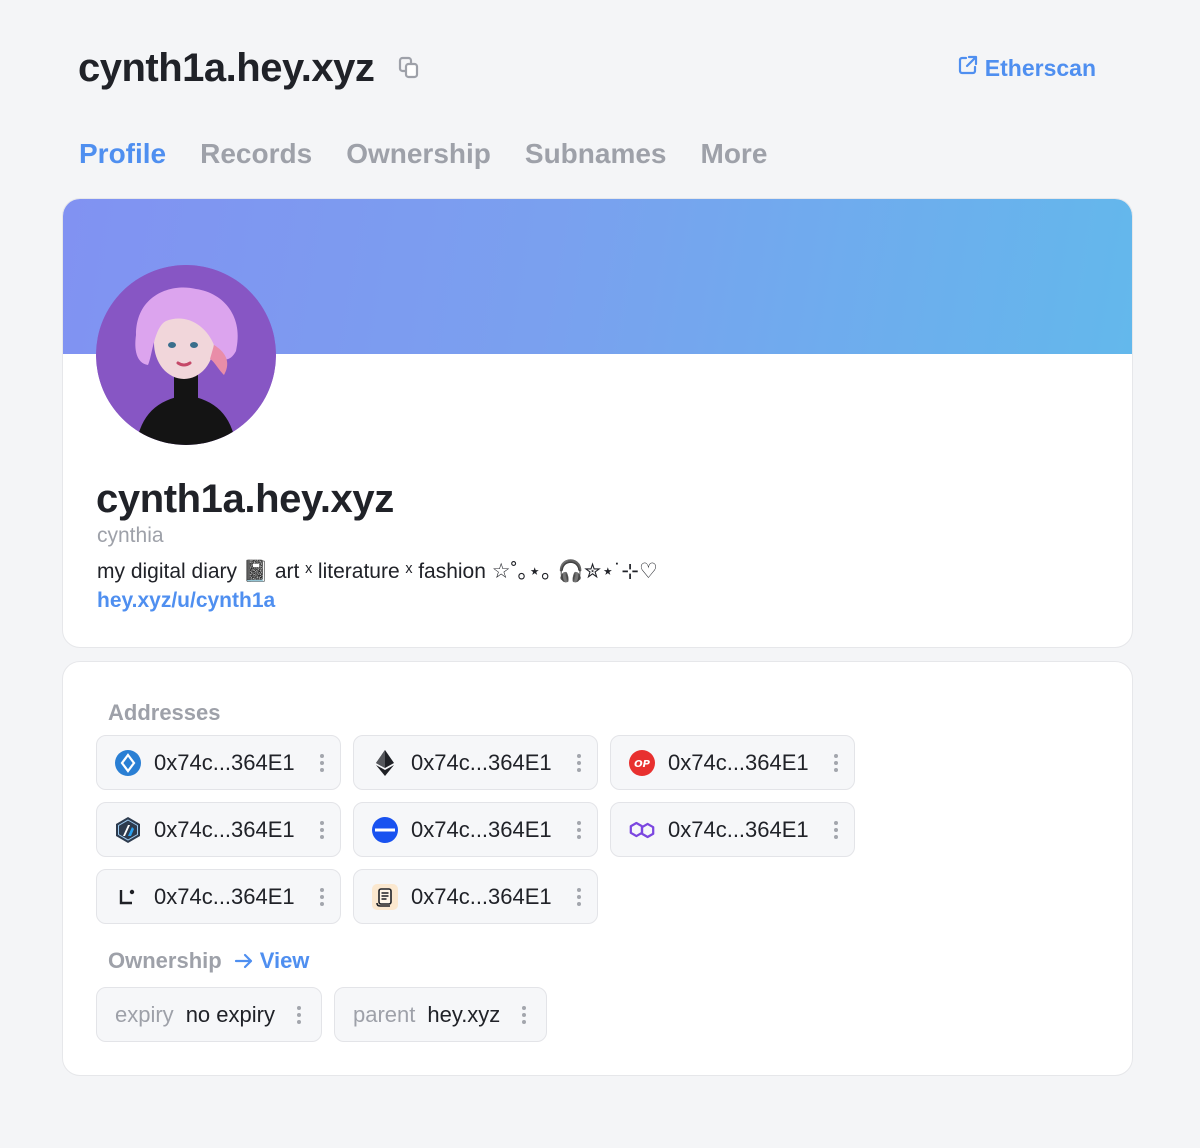  Describe the element at coordinates (285, 961) in the screenshot. I see `ownership-view-link: View` at that location.